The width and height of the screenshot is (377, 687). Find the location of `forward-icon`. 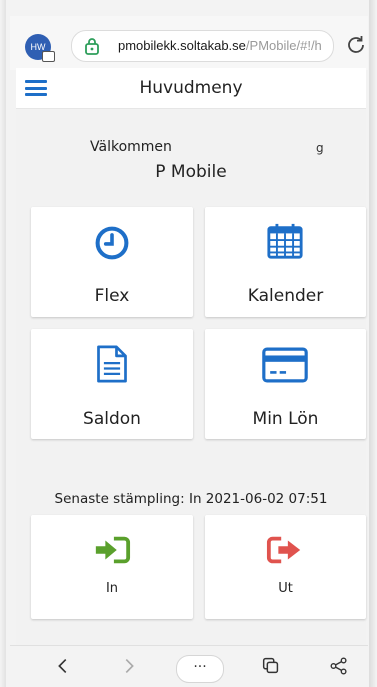

forward-icon is located at coordinates (129, 666).